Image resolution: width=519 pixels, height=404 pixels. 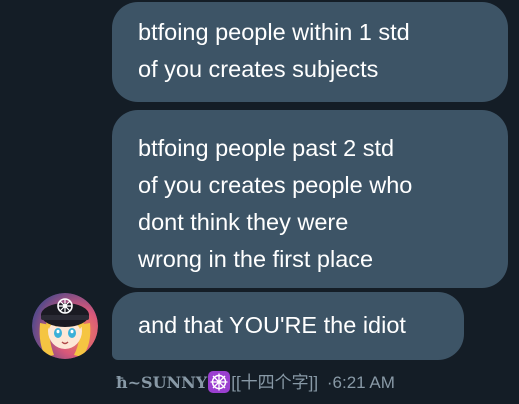 What do you see at coordinates (275, 185) in the screenshot?
I see `message-text-line: of you creates people who` at bounding box center [275, 185].